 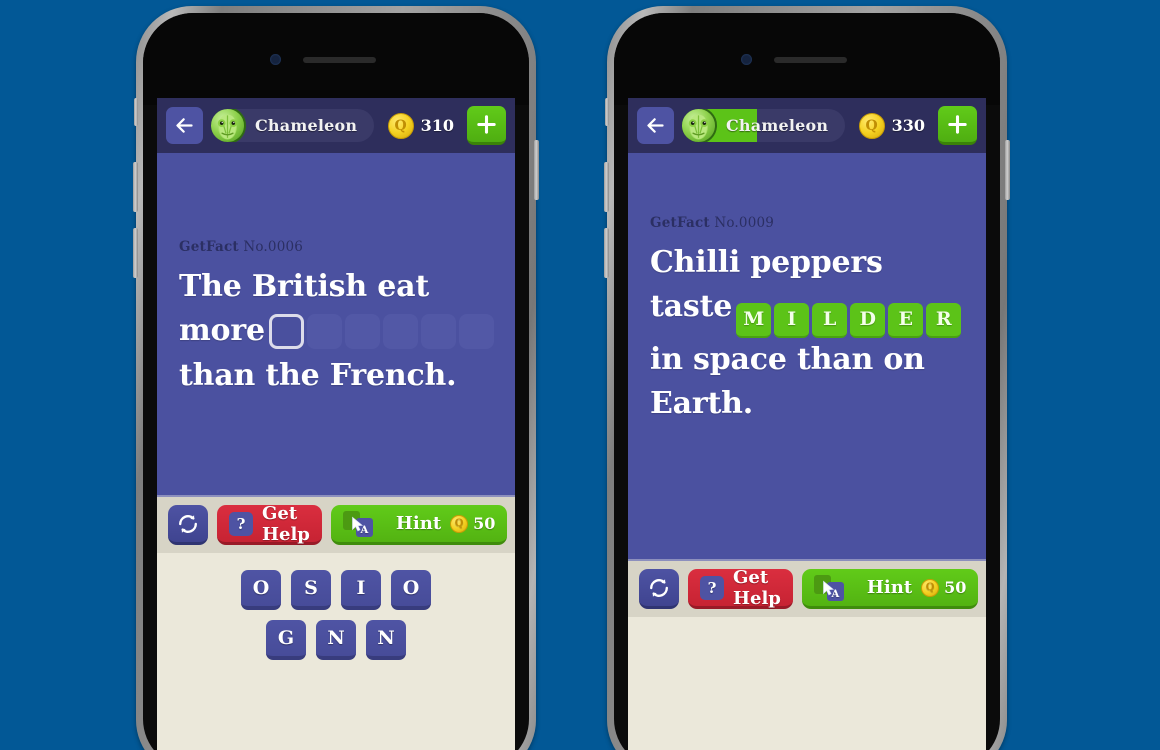 What do you see at coordinates (702, 404) in the screenshot?
I see `fact-line: Earth.` at bounding box center [702, 404].